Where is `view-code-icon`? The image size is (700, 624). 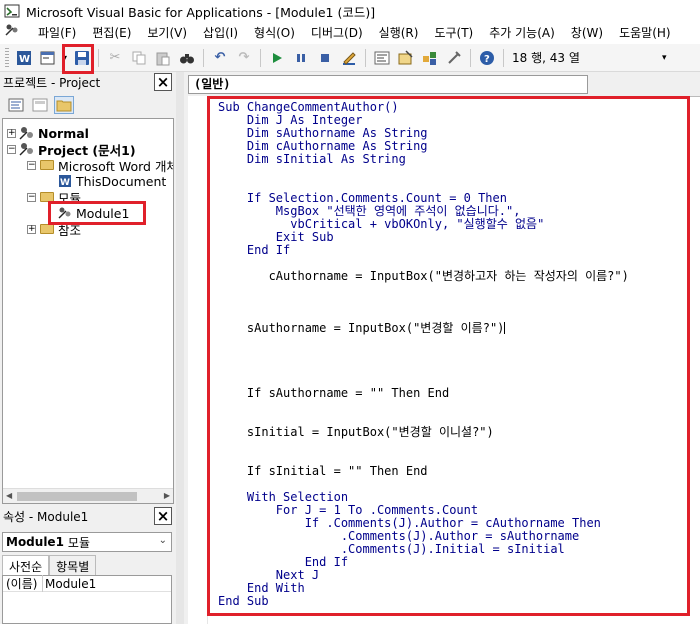 view-code-icon is located at coordinates (16, 105).